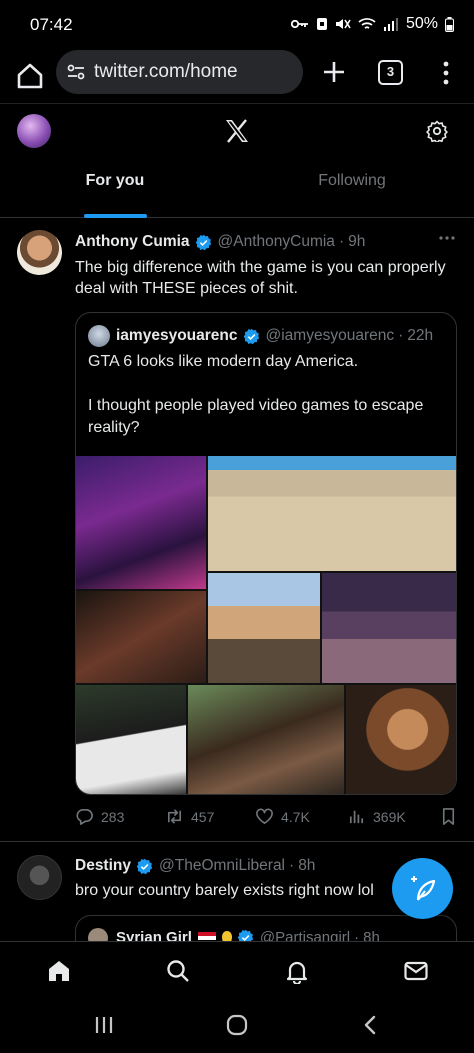  I want to click on views-button: 369K, so click(376, 816).